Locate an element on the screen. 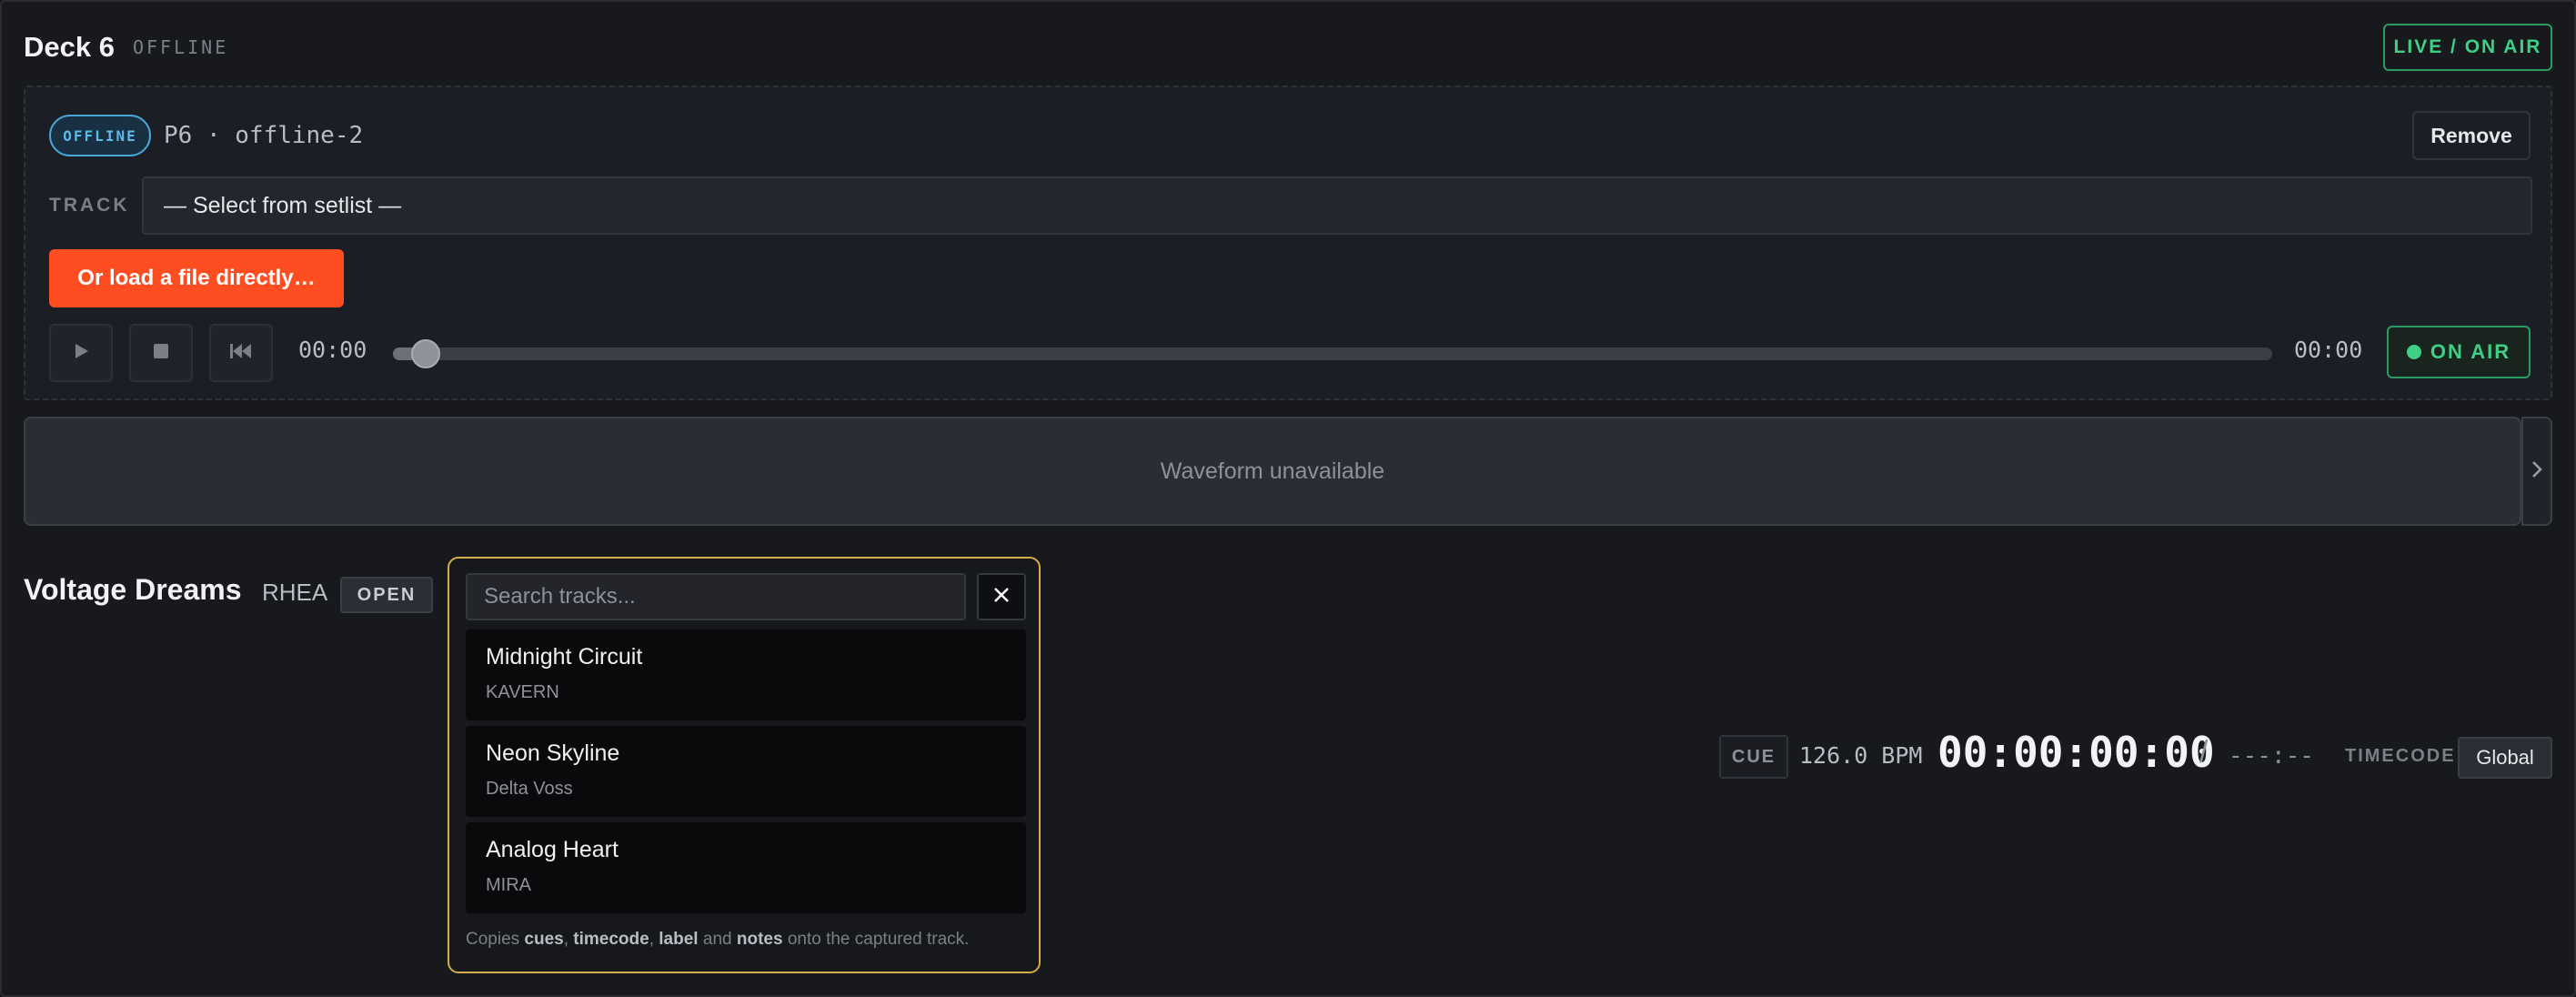 Image resolution: width=2576 pixels, height=997 pixels. timecode-label: TIMECODE is located at coordinates (2400, 756).